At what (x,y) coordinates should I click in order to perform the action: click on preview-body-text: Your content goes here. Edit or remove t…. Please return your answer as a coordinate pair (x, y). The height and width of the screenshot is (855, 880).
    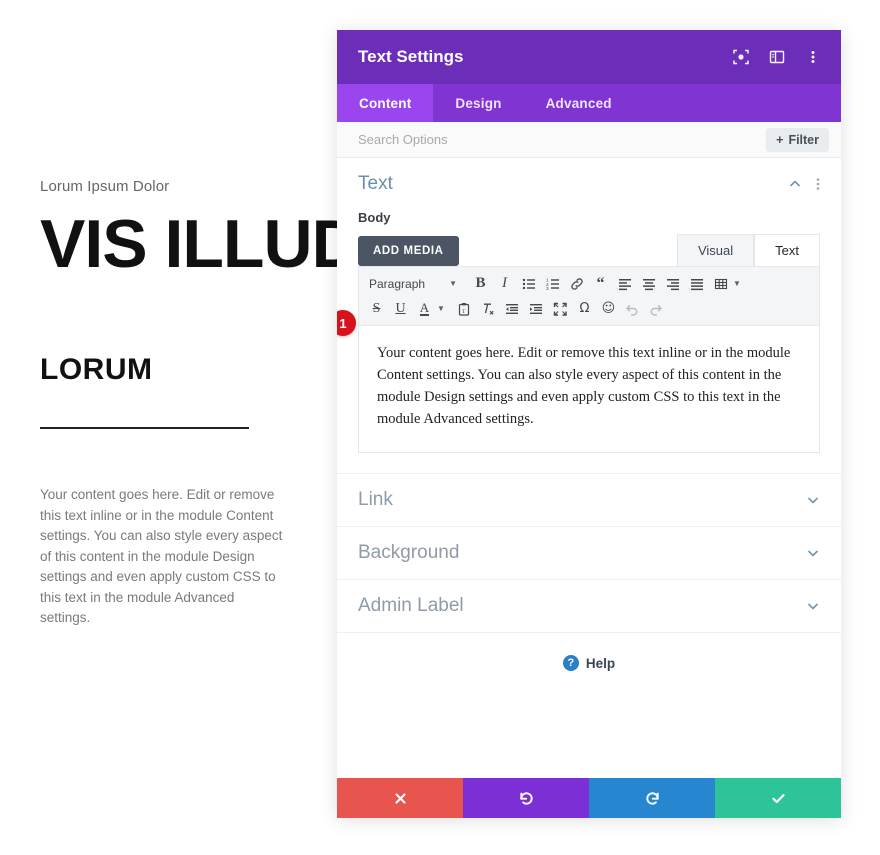
    Looking at the image, I should click on (161, 556).